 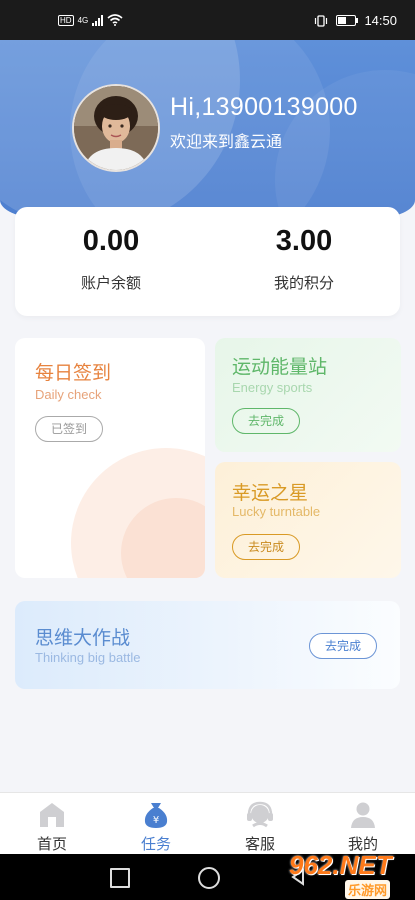 What do you see at coordinates (68, 394) in the screenshot?
I see `daily-check-subtitle: Daily check` at bounding box center [68, 394].